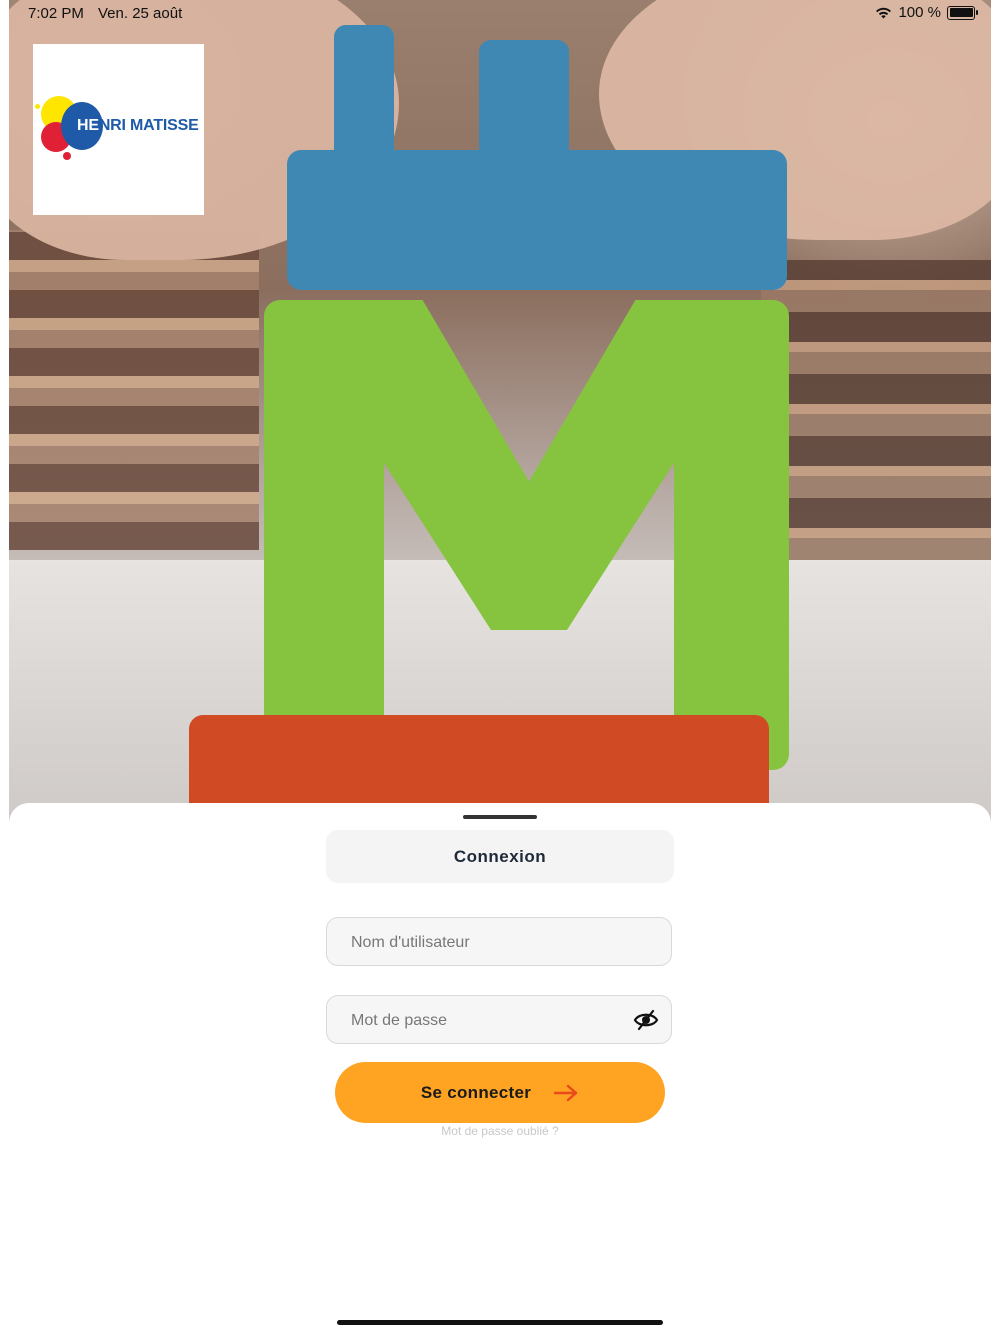  I want to click on tab-connexion: Connexion, so click(500, 856).